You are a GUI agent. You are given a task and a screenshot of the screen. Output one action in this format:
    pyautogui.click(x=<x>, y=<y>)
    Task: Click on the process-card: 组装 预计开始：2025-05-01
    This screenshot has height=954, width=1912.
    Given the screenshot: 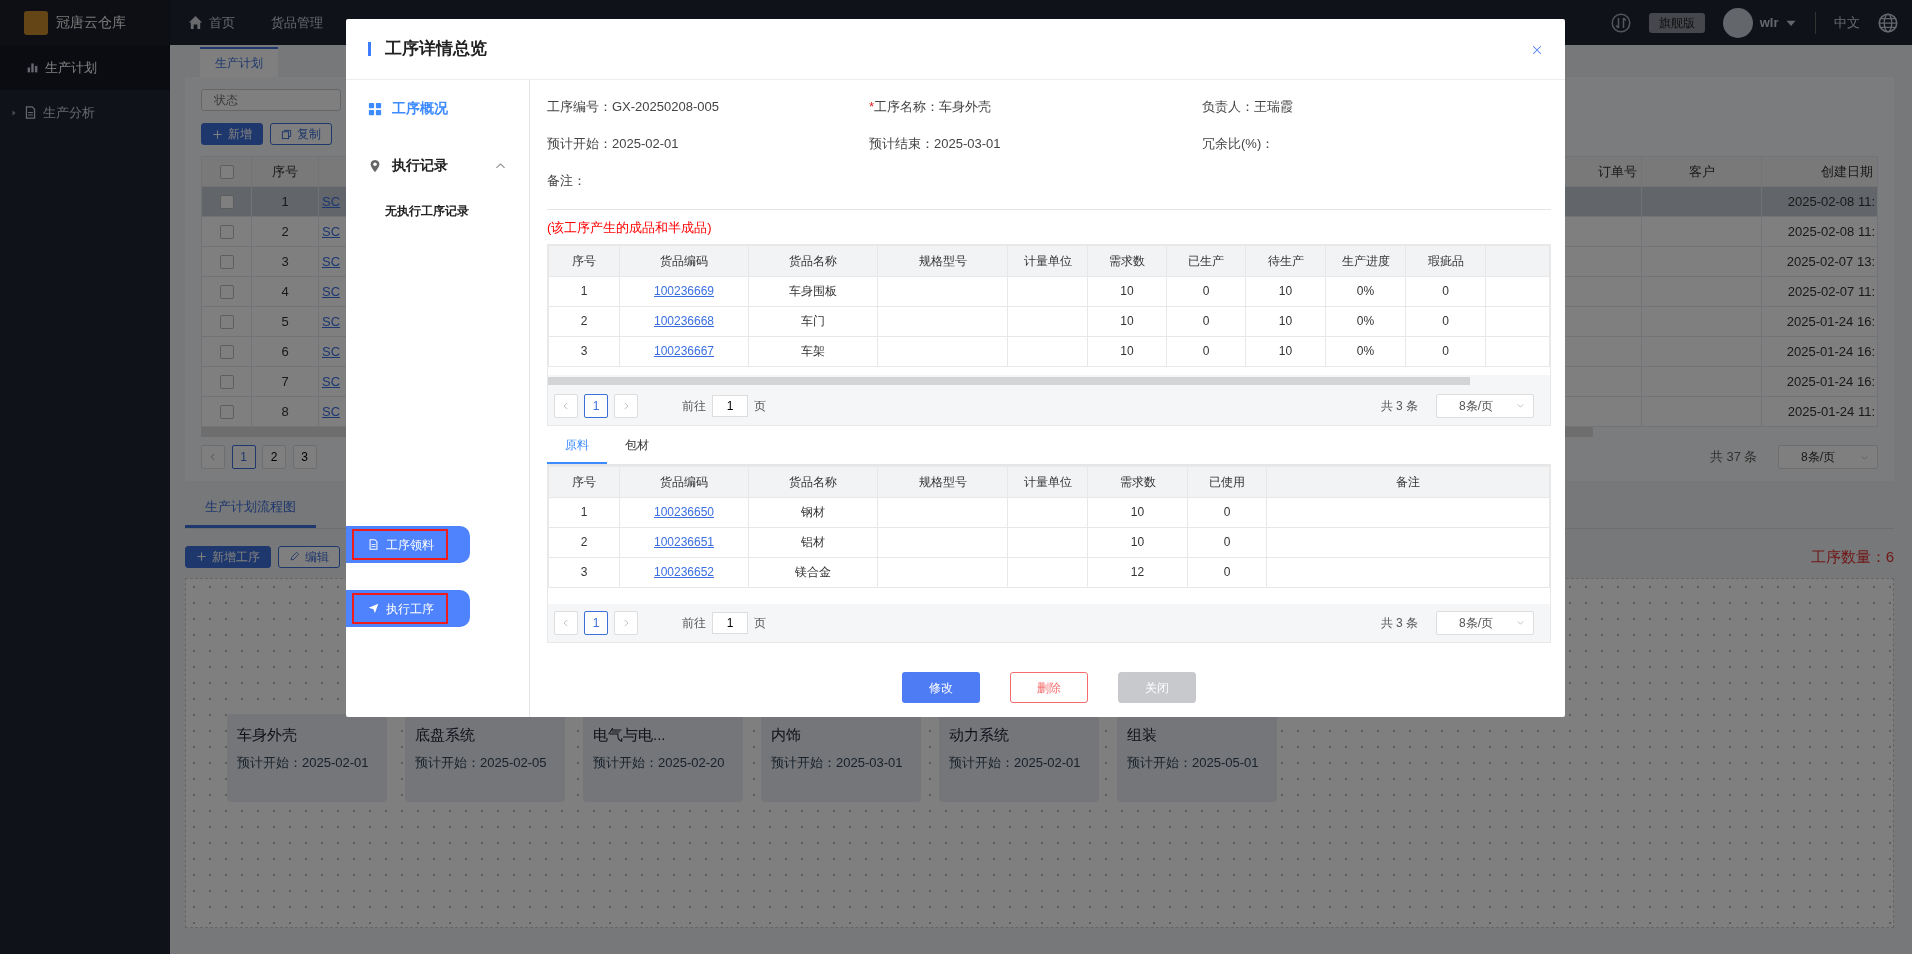 What is the action you would take?
    pyautogui.click(x=1197, y=758)
    